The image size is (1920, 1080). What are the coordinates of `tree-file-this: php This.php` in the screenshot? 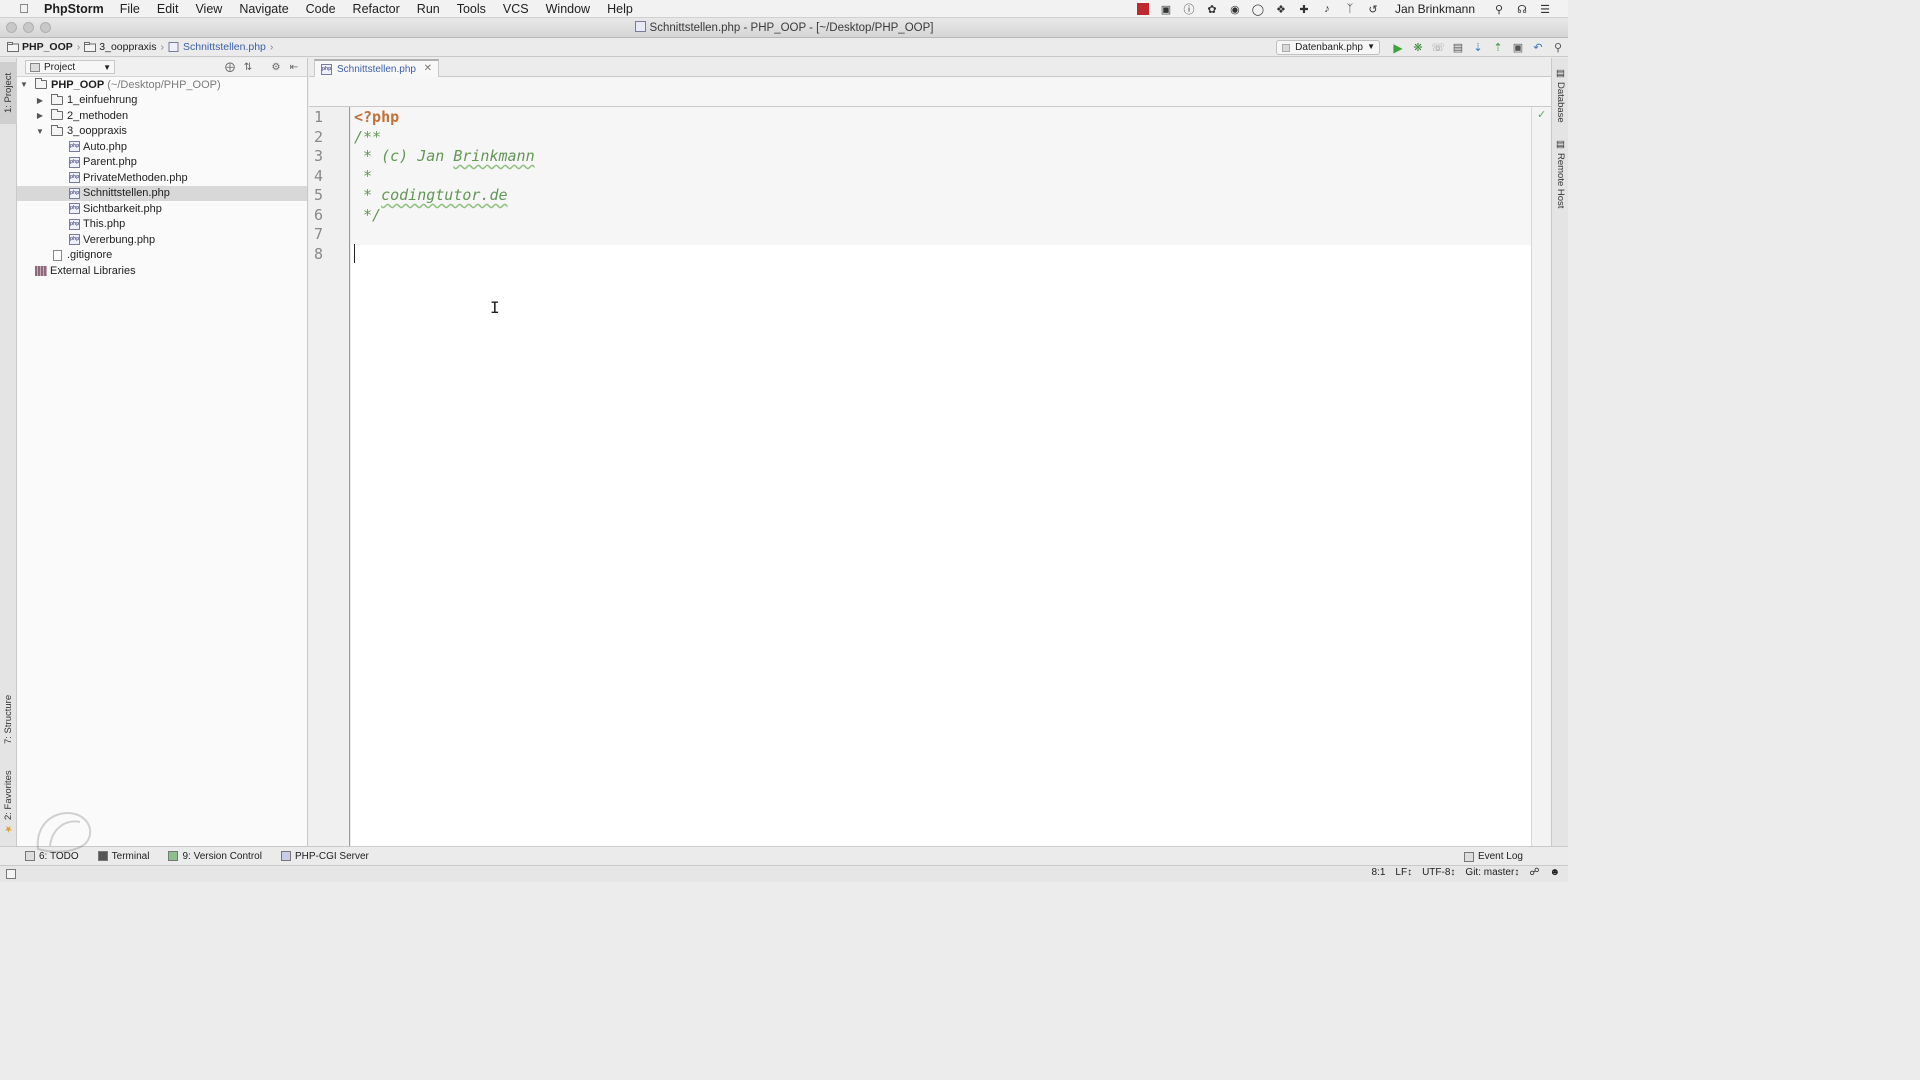 It's located at (162, 225).